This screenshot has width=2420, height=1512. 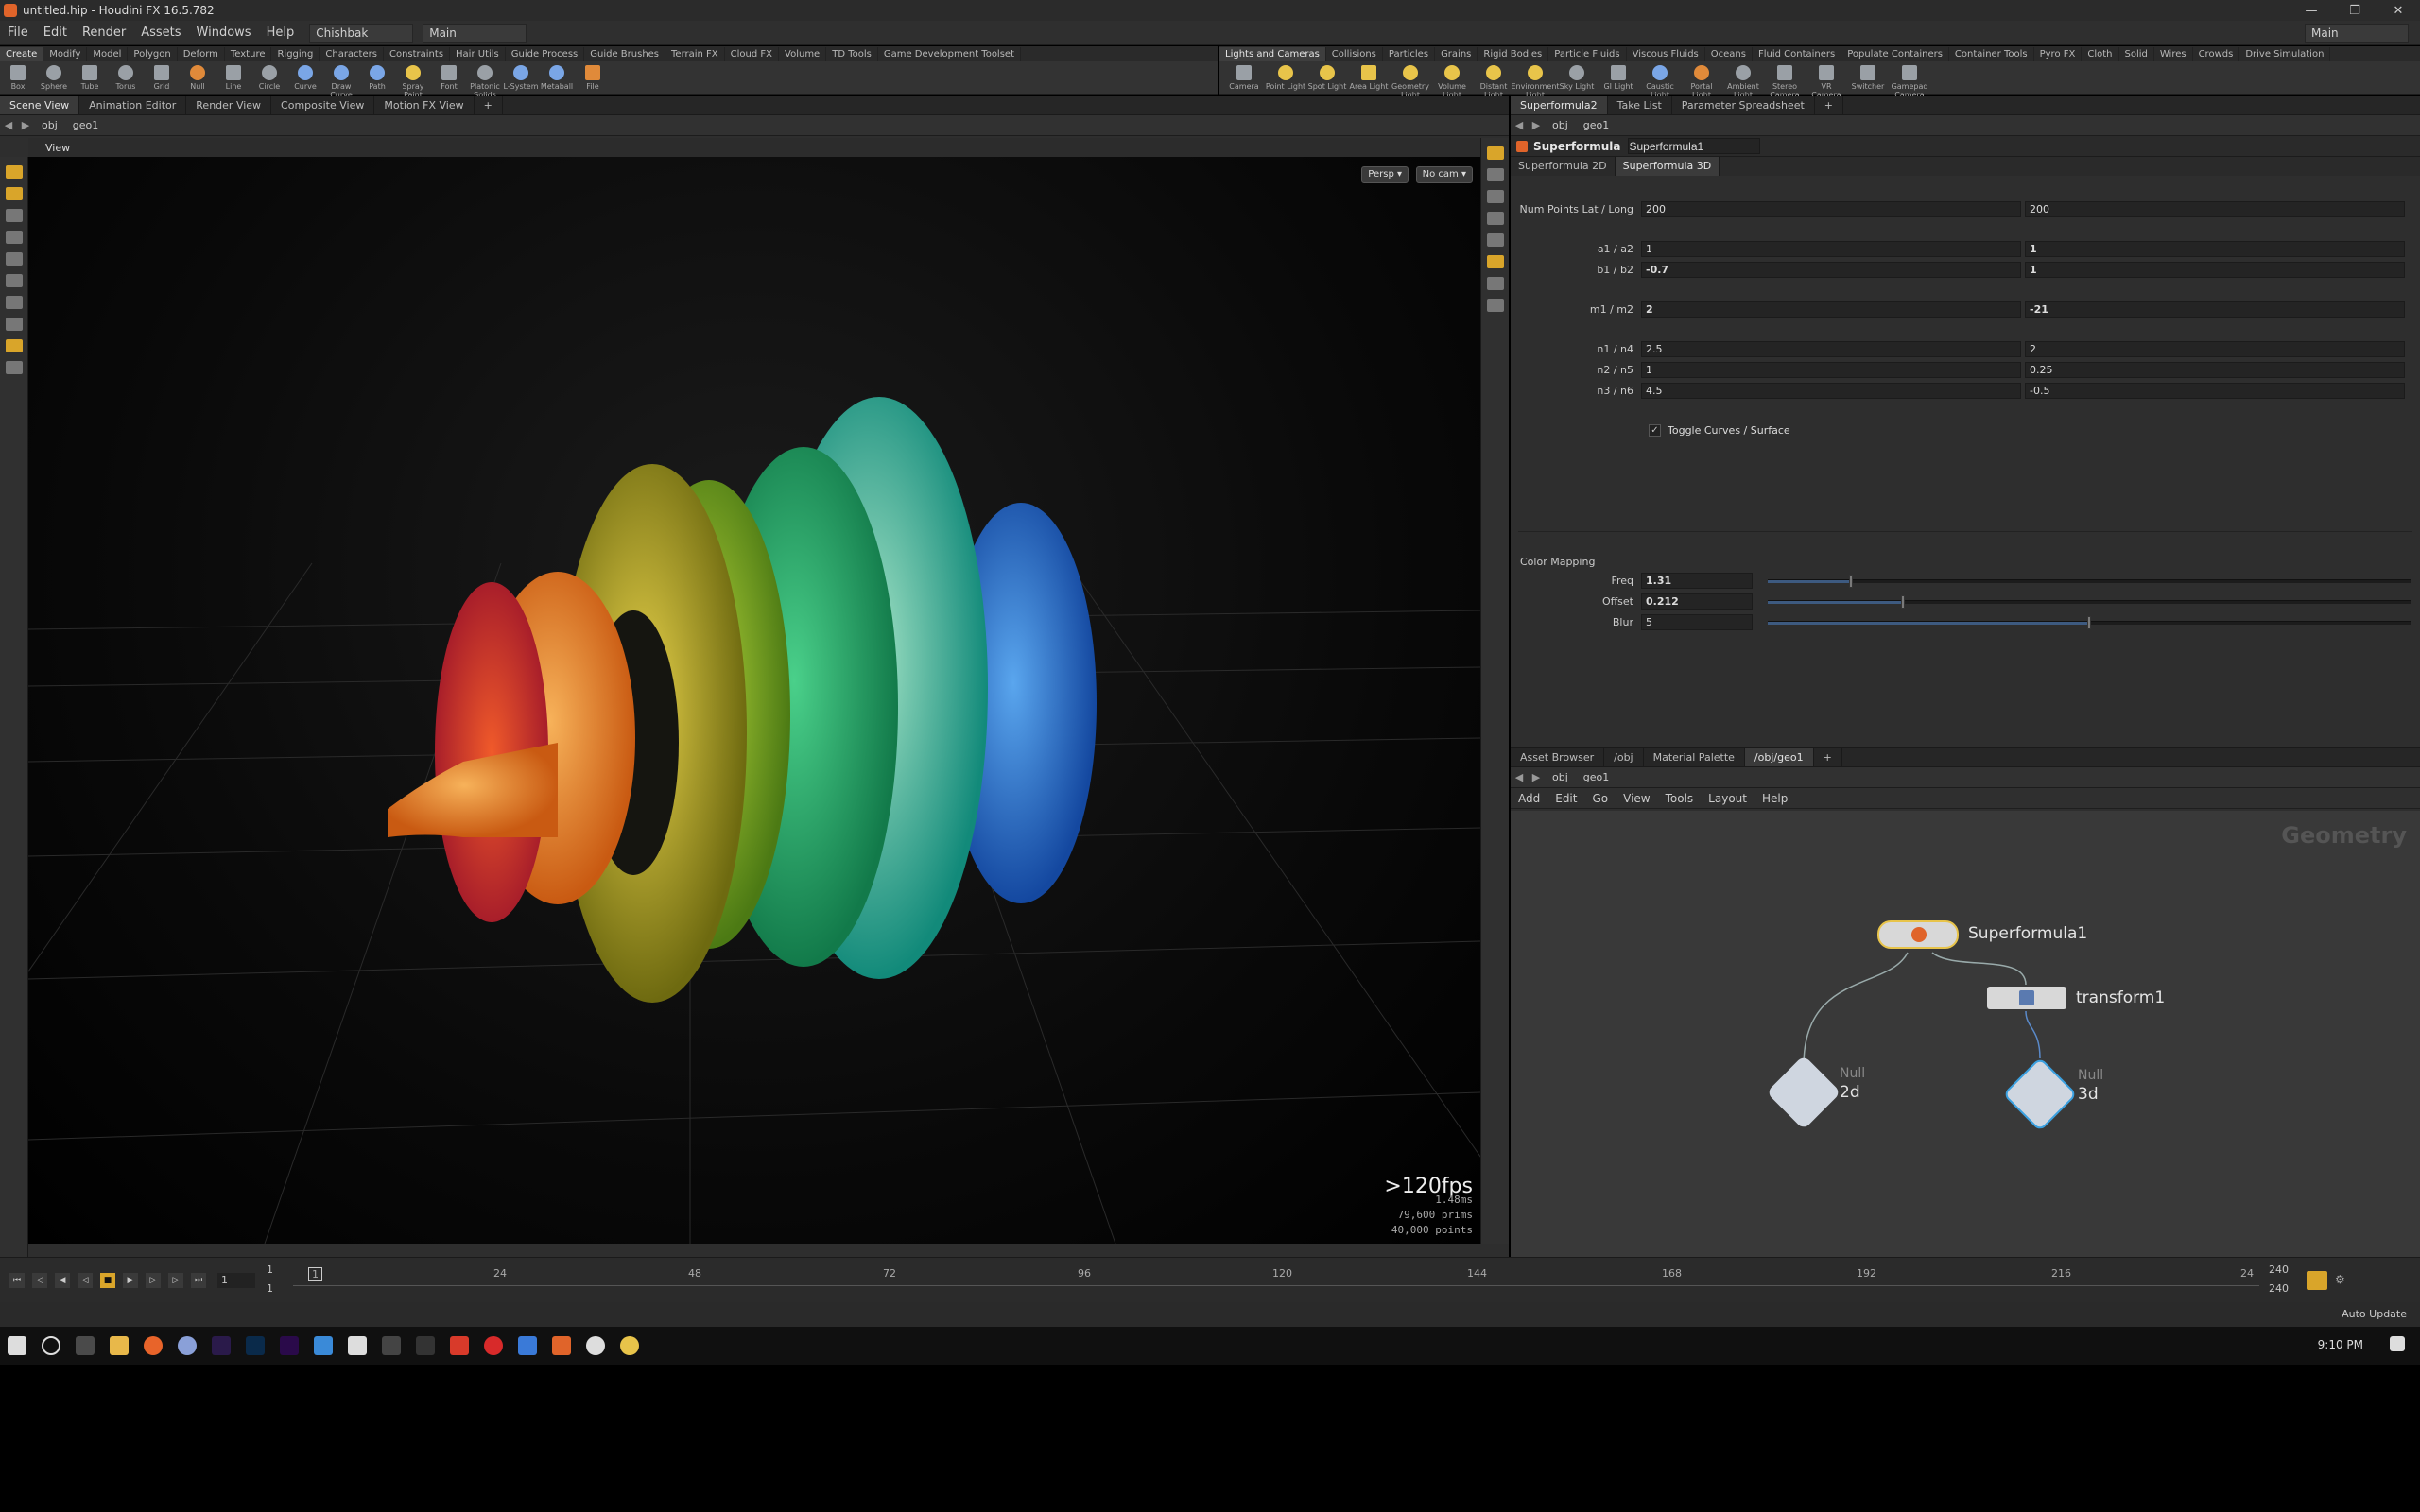 What do you see at coordinates (269, 81) in the screenshot?
I see `tool-circle: Circle` at bounding box center [269, 81].